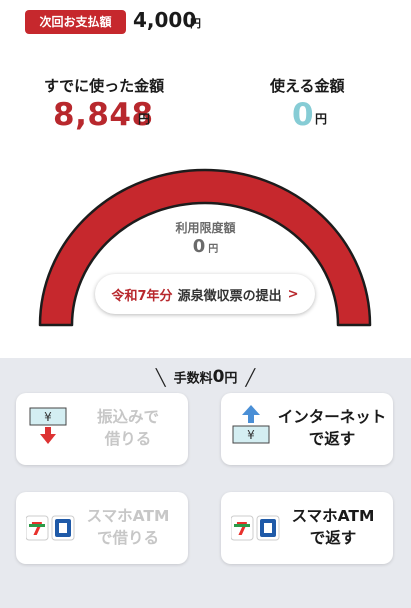 The image size is (411, 608). I want to click on fee-amount: 0, so click(218, 377).